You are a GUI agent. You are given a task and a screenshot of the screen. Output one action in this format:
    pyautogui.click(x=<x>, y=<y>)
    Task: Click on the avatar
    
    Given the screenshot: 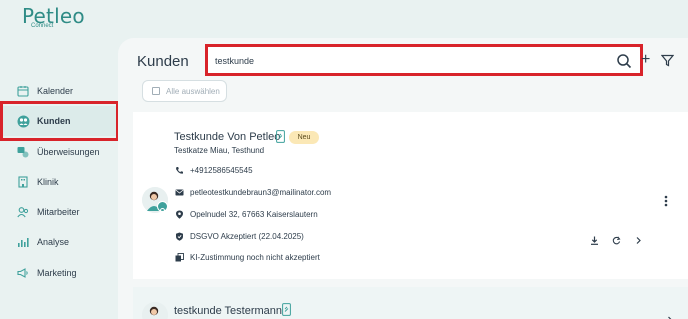 What is the action you would take?
    pyautogui.click(x=155, y=310)
    